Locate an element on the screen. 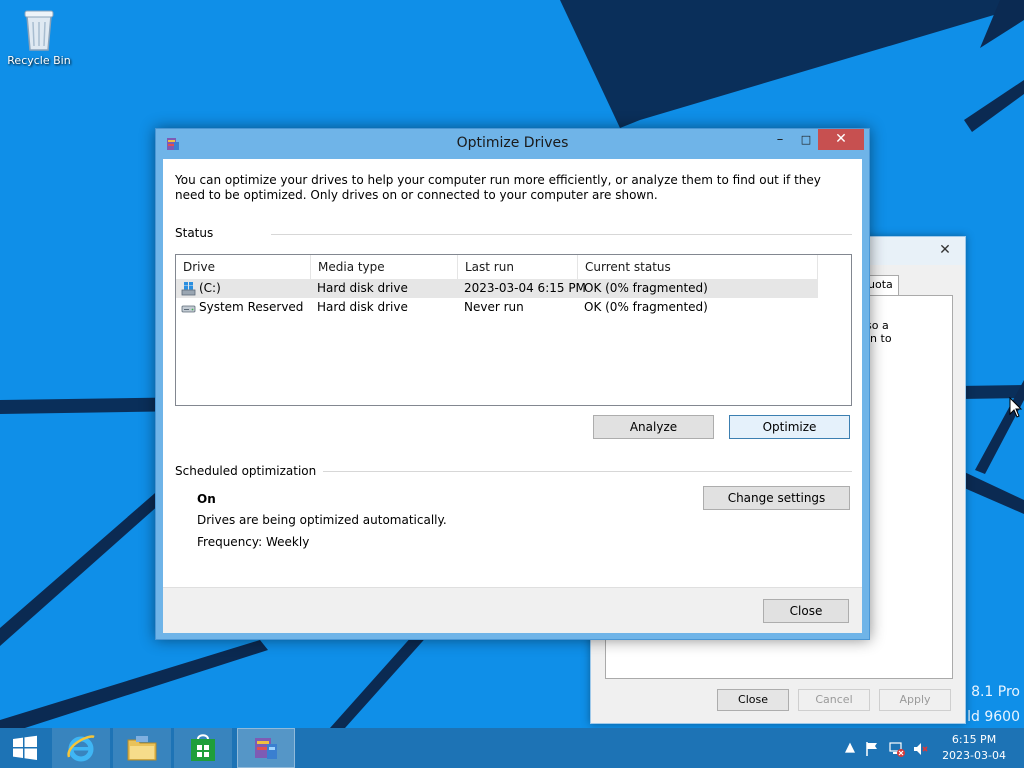 The width and height of the screenshot is (1024, 768). close-button: Close is located at coordinates (806, 611).